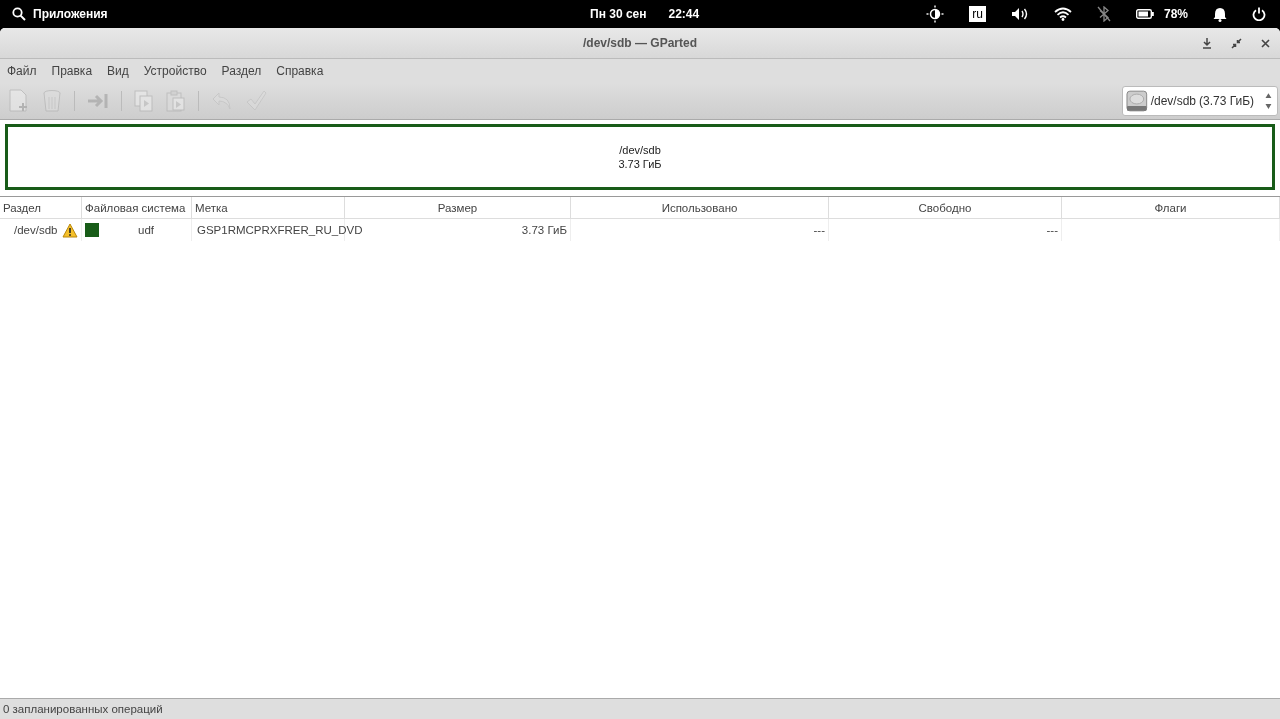  I want to click on column-header: Файловая система, so click(137, 207).